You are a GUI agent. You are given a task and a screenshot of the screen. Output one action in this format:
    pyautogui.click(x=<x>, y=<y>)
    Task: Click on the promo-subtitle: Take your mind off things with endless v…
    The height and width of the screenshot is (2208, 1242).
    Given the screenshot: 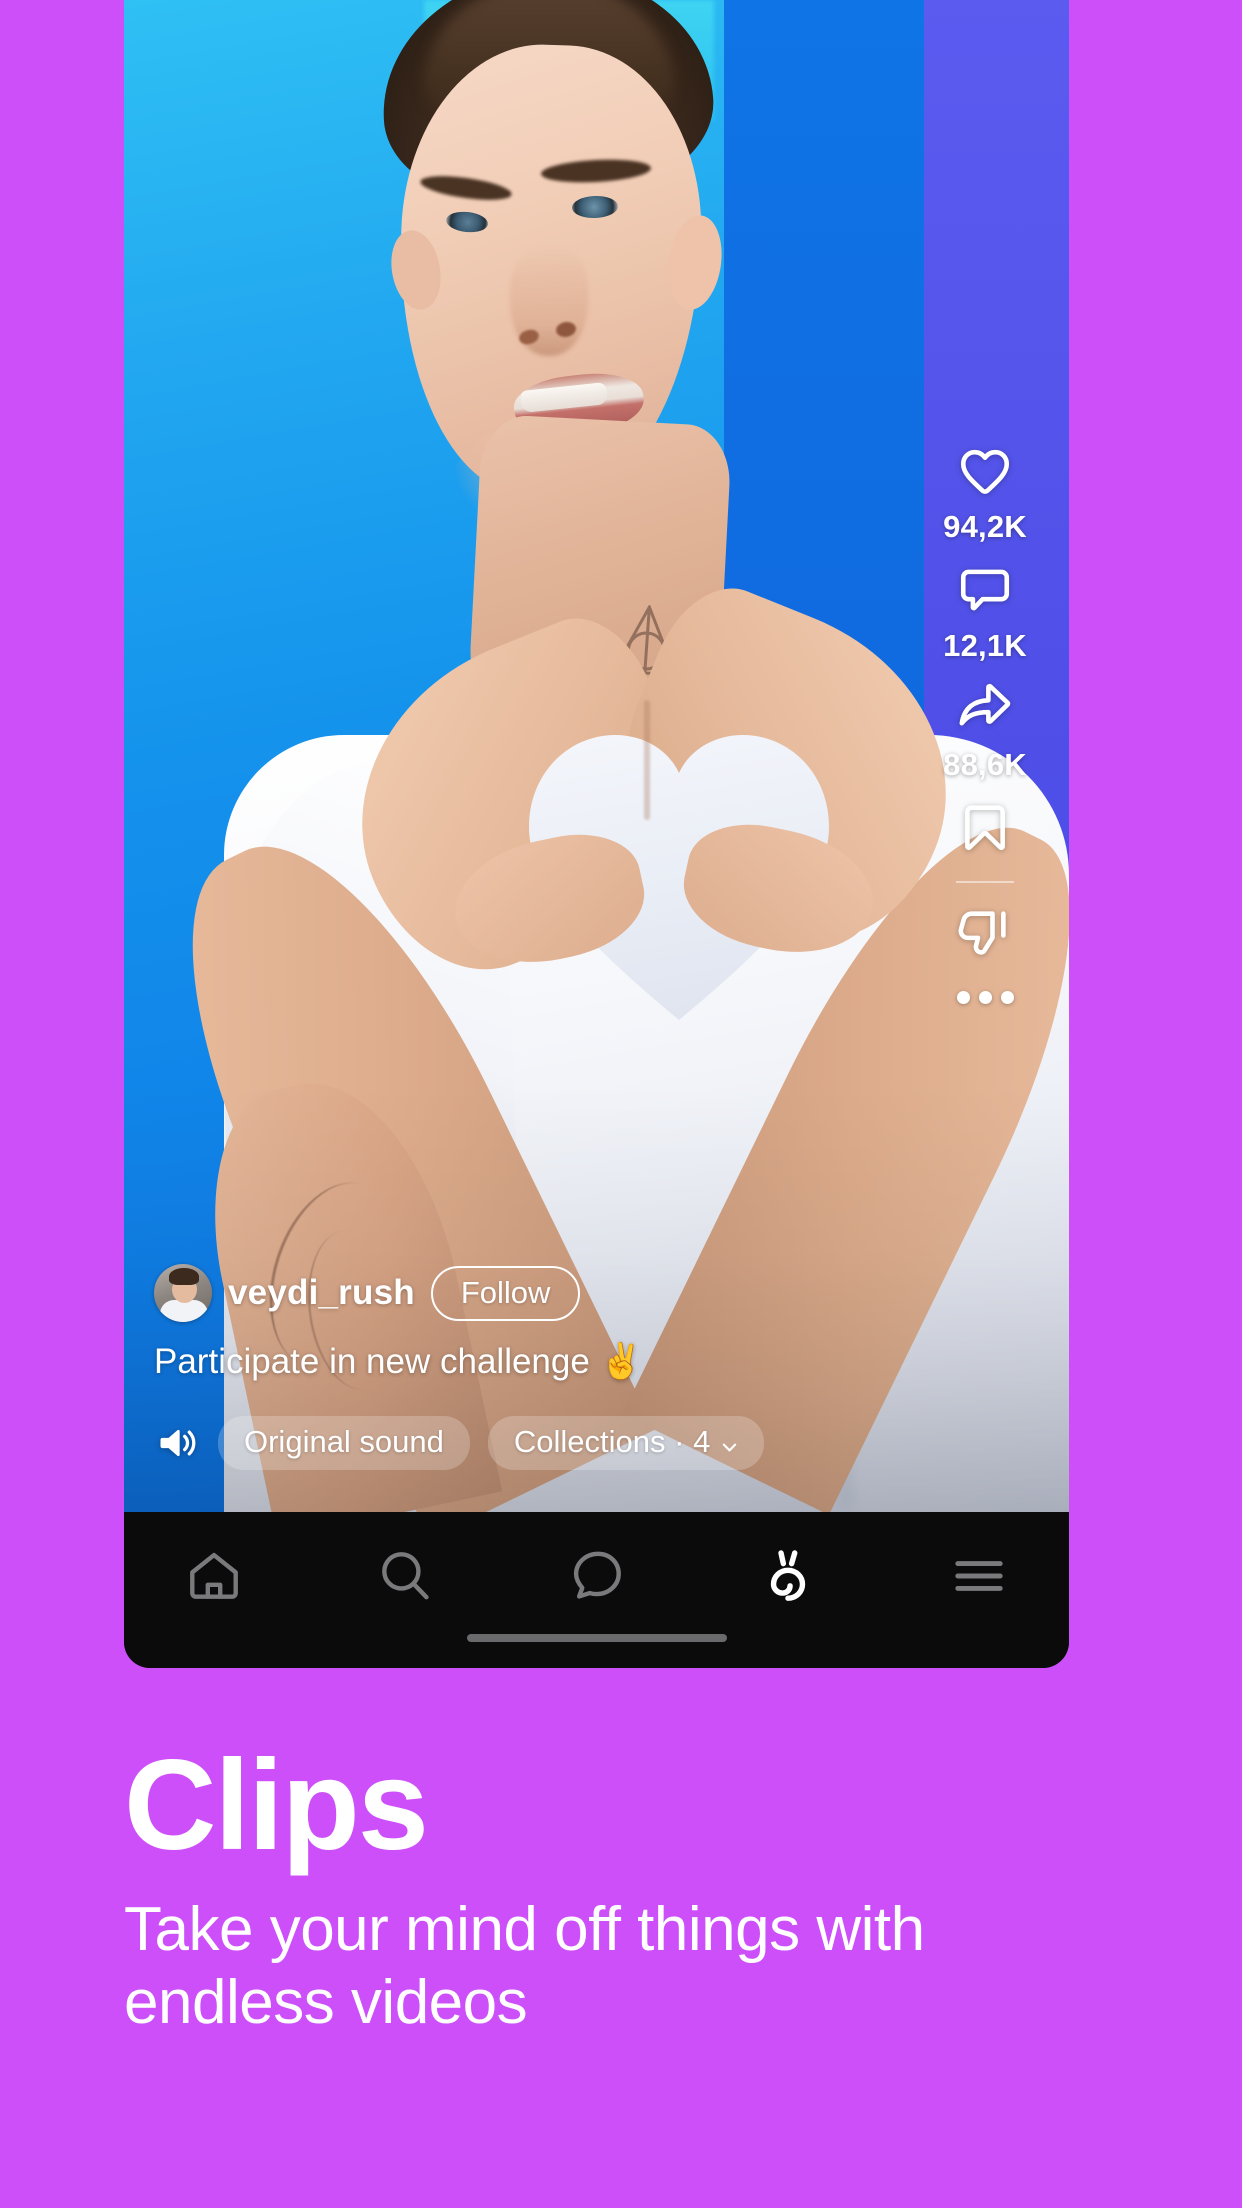 What is the action you would take?
    pyautogui.click(x=524, y=1966)
    